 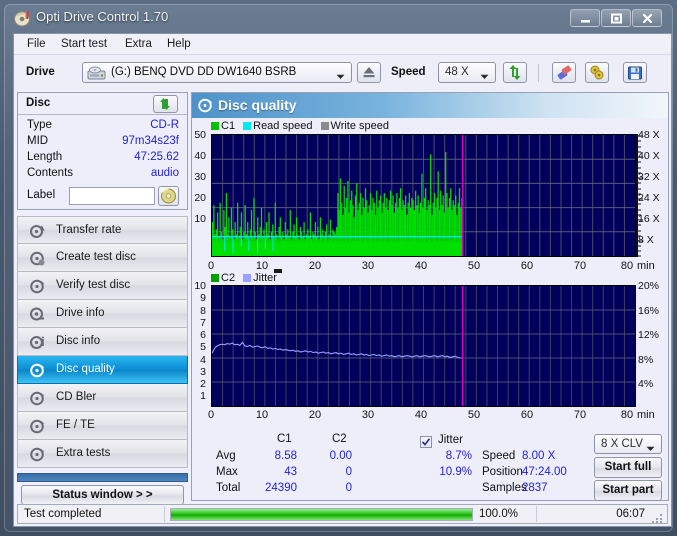 What do you see at coordinates (630, 514) in the screenshot?
I see `elapsed-time: 06:07` at bounding box center [630, 514].